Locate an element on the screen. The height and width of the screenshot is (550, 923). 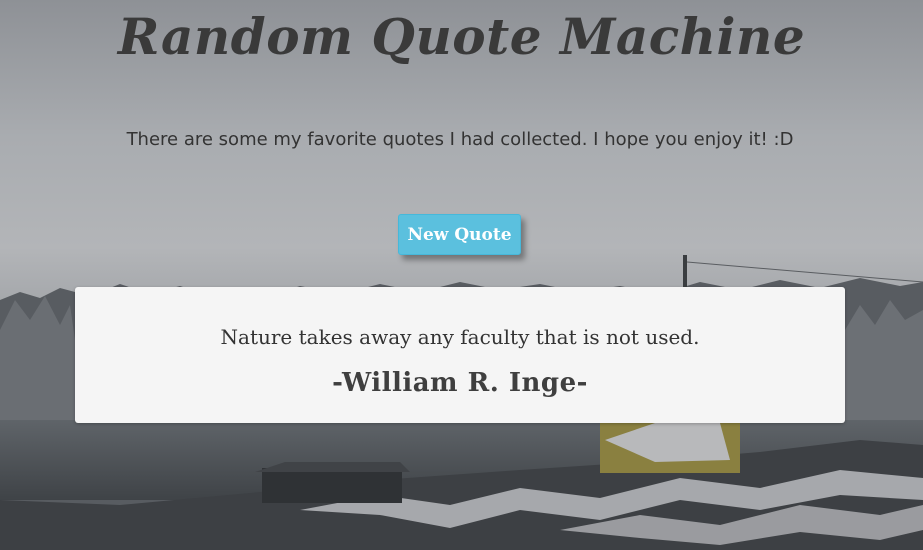
new-quote-button: New Quote is located at coordinates (459, 234).